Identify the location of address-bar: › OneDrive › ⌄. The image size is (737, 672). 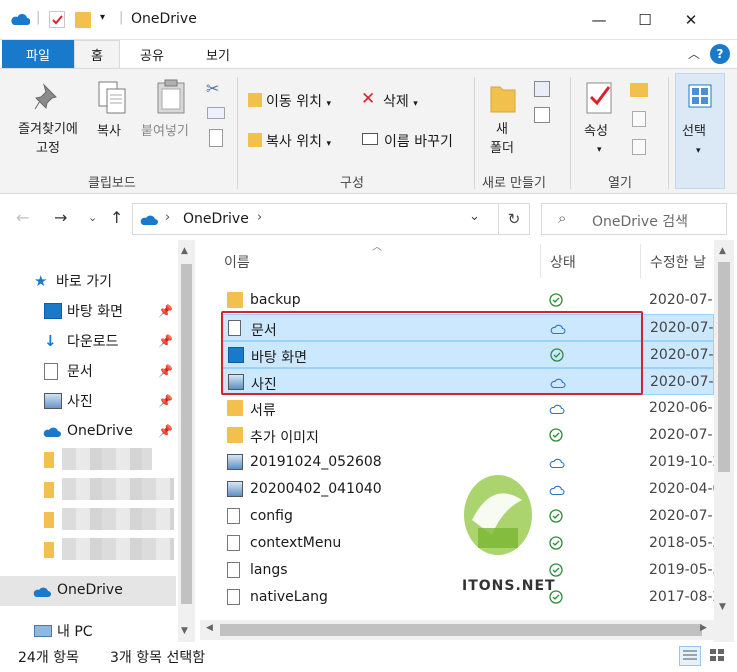
(331, 219).